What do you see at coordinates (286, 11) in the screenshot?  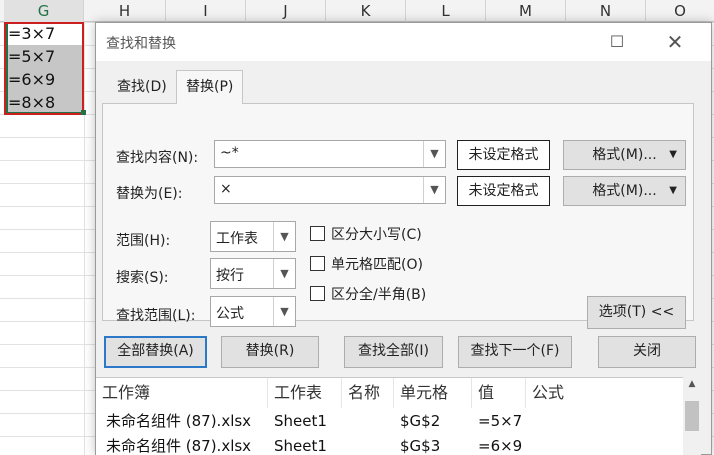 I see `column-header-j: J` at bounding box center [286, 11].